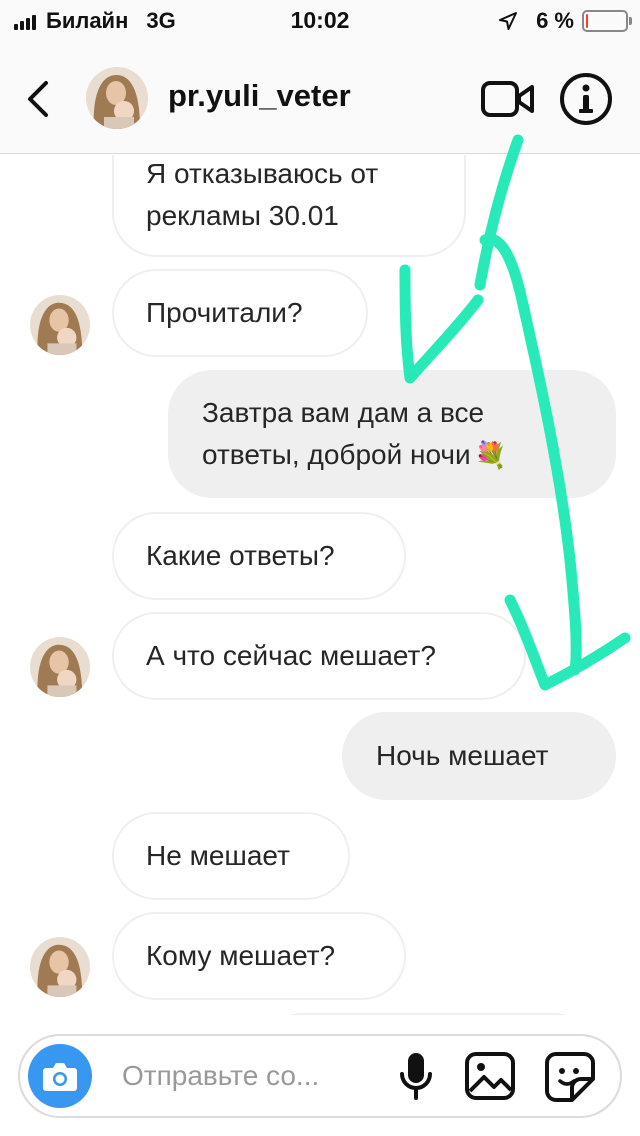 The image size is (640, 1136). Describe the element at coordinates (343, 412) in the screenshot. I see `message-text: Завтра вам дам а все` at that location.